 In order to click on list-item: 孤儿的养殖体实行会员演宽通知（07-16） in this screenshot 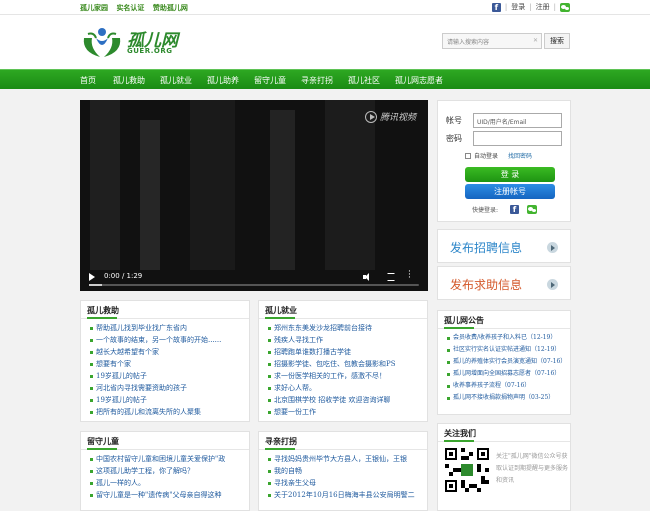, I will do `click(508, 362)`.